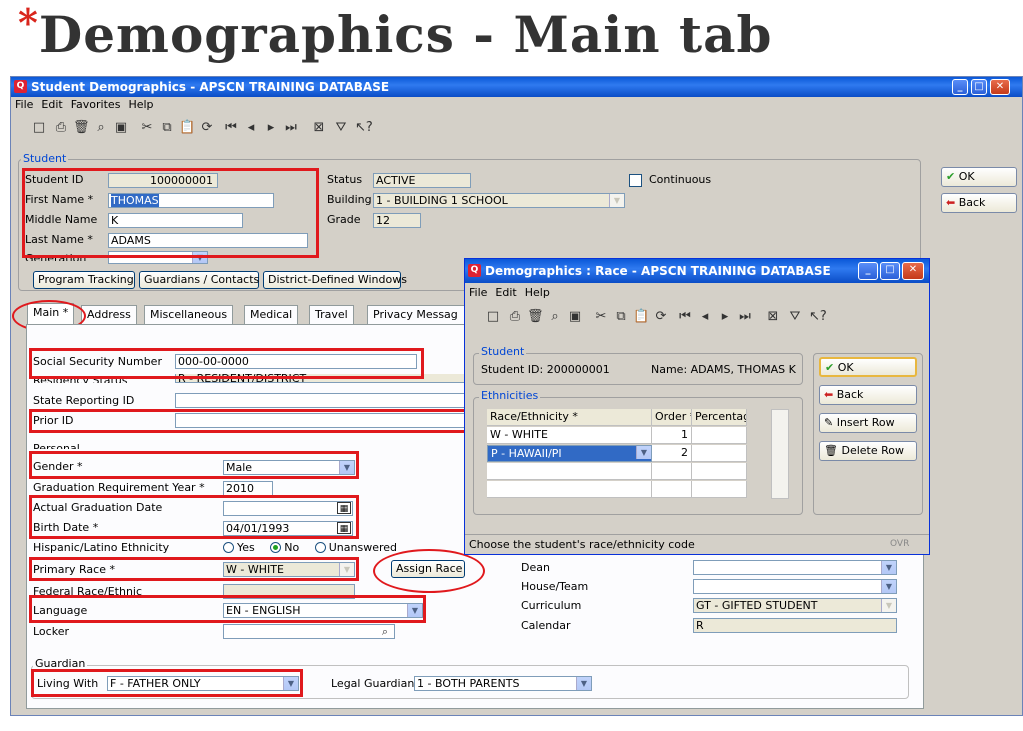  Describe the element at coordinates (868, 451) in the screenshot. I see `delete-row-button: 🗑 Delete Row` at that location.